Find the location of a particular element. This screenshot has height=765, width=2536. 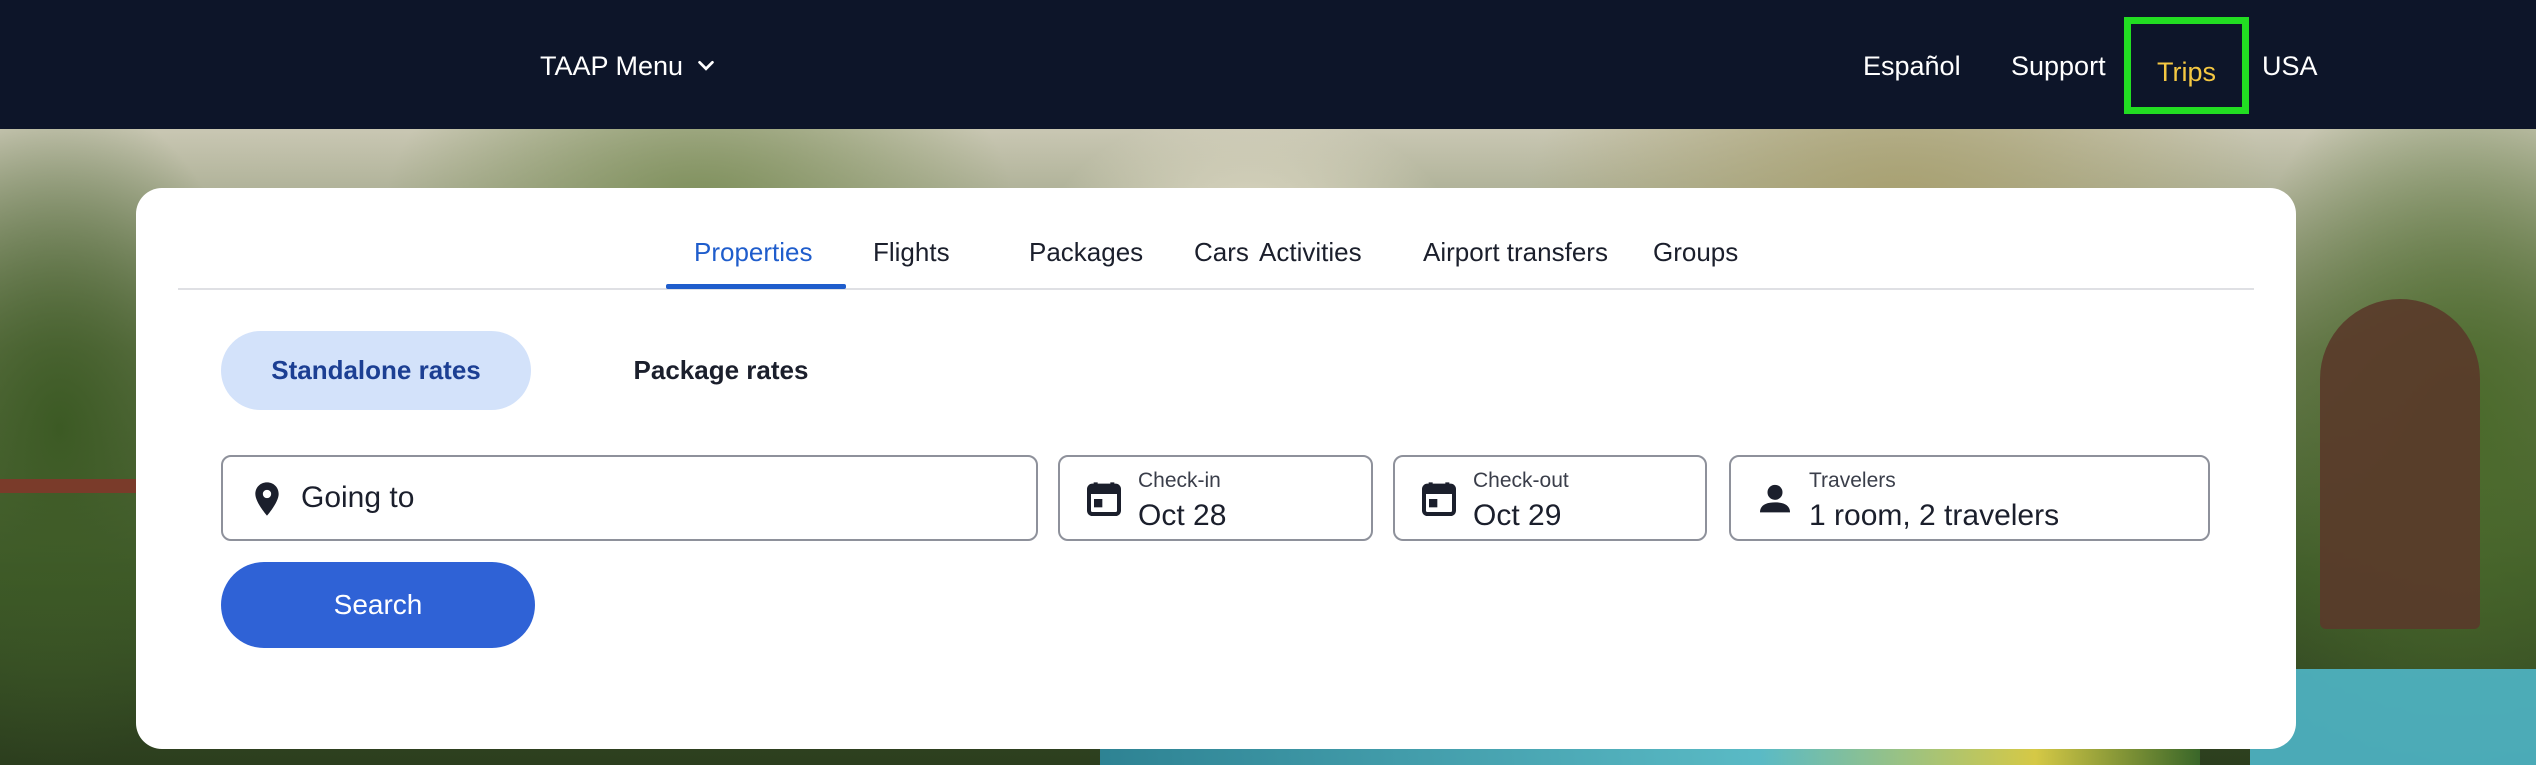

going-to-field: Going to is located at coordinates (629, 498).